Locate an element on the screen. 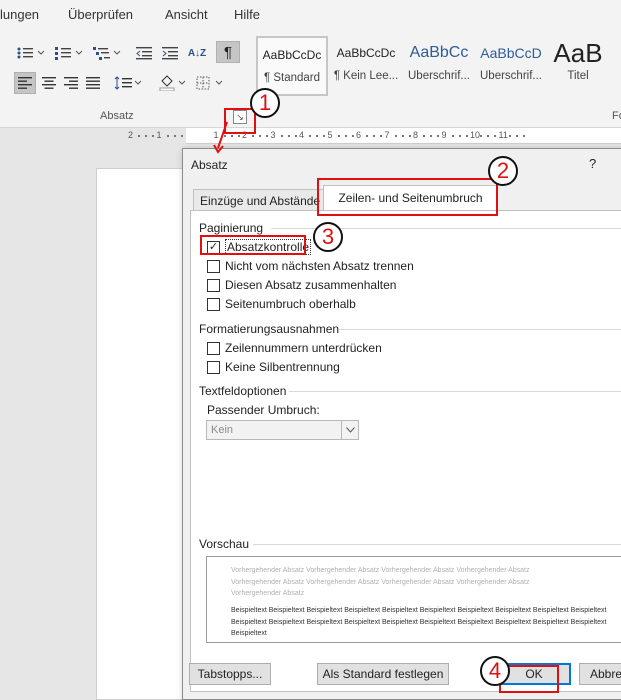 This screenshot has width=621, height=700. style-standard: AaBbCcDc ¶ Standard is located at coordinates (292, 66).